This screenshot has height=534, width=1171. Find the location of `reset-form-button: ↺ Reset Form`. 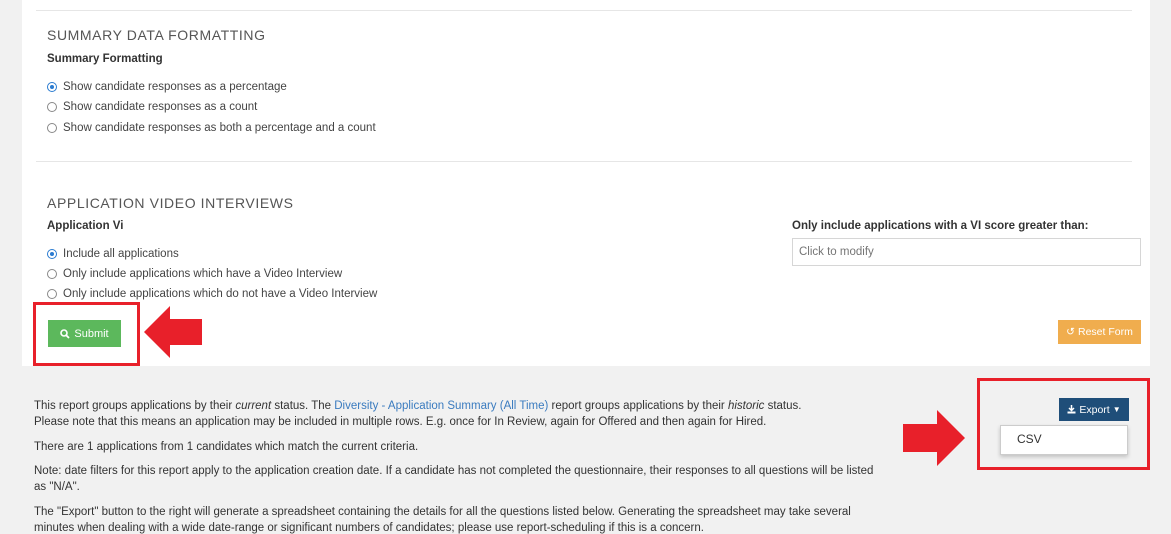

reset-form-button: ↺ Reset Form is located at coordinates (1099, 332).